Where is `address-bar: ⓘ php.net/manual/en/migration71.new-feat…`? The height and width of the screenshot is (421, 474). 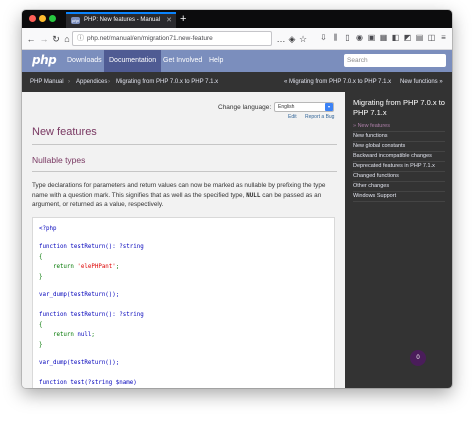 address-bar: ⓘ php.net/manual/en/migration71.new-feat… is located at coordinates (172, 38).